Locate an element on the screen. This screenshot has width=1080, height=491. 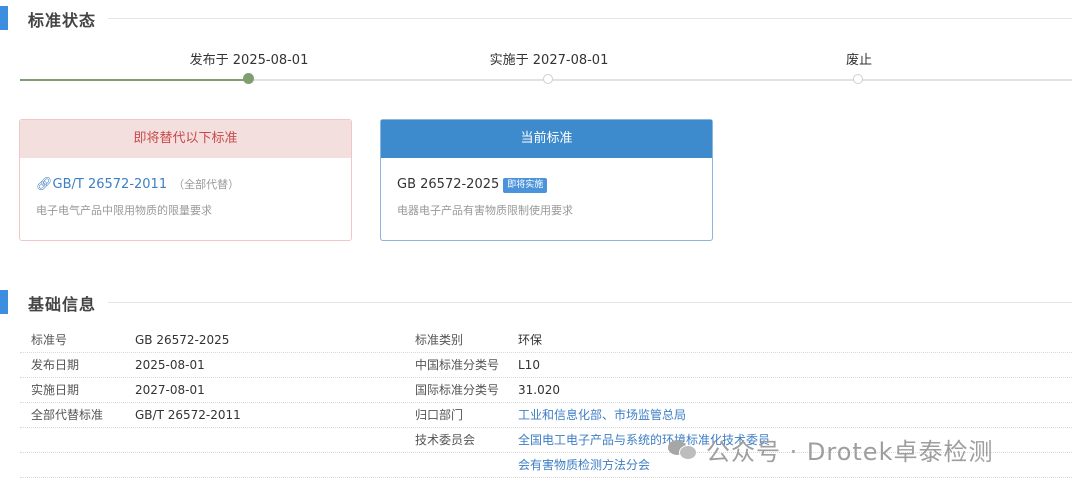
timeline-dot-implemented is located at coordinates (548, 79).